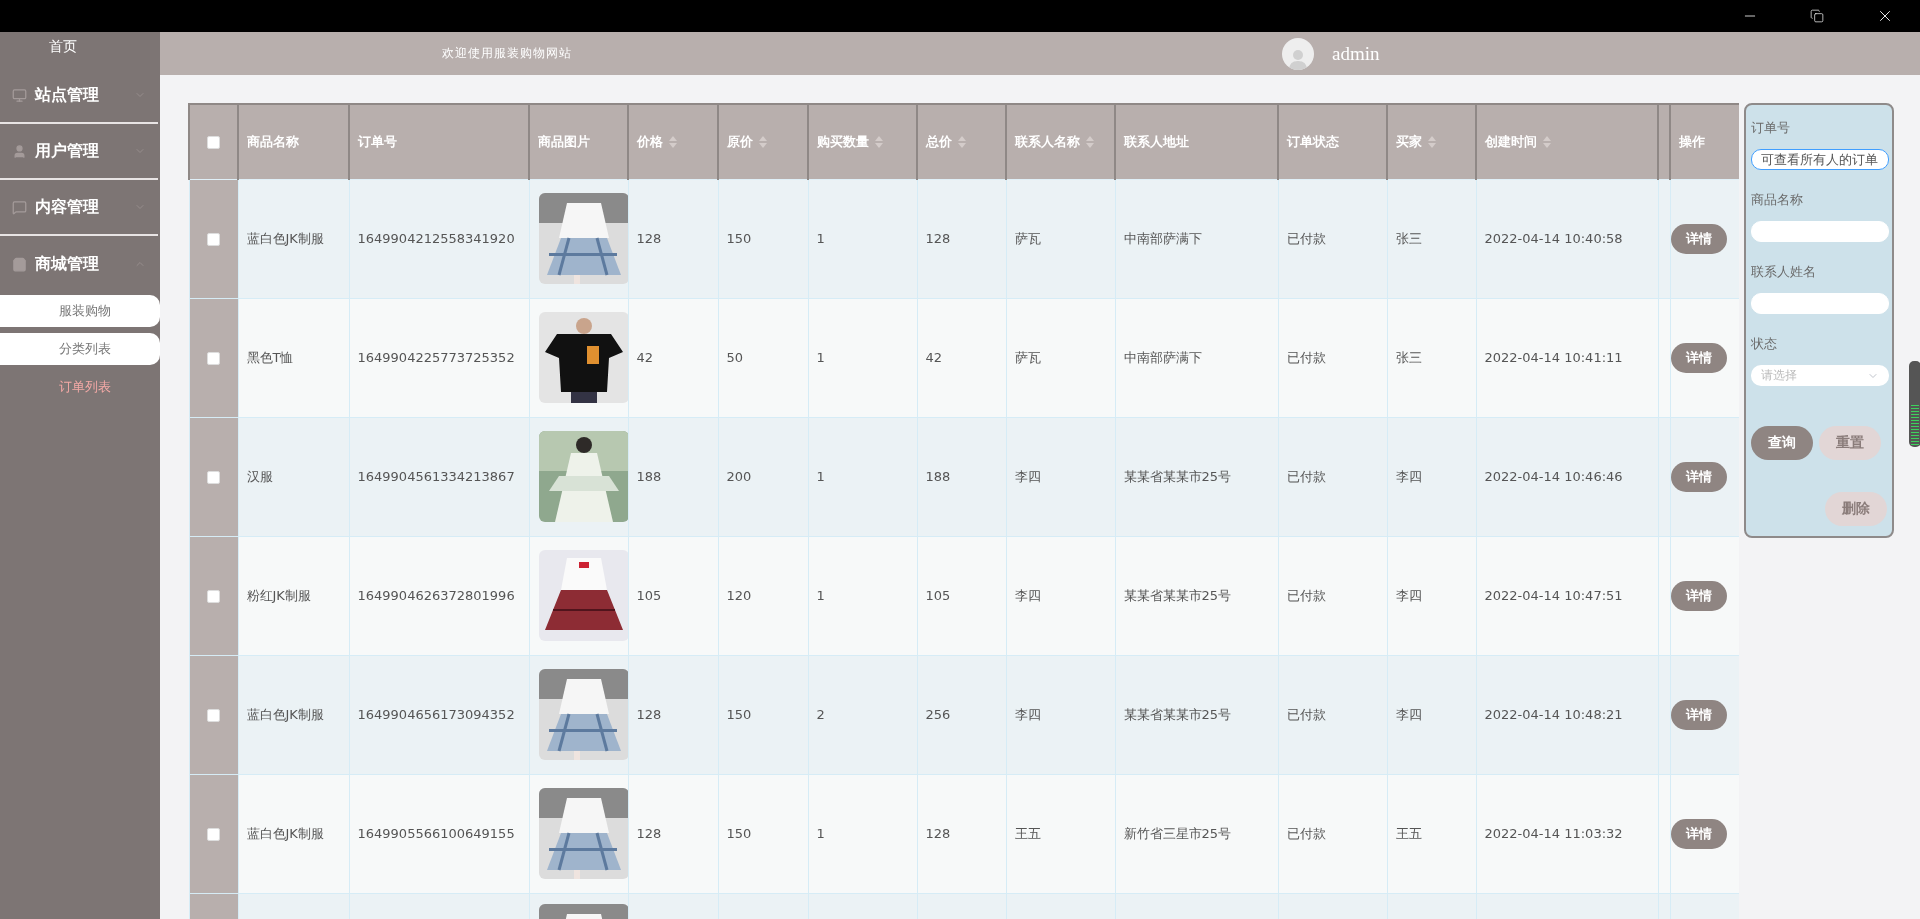 Image resolution: width=1920 pixels, height=919 pixels. I want to click on table-cell: 黑色T恤, so click(293, 357).